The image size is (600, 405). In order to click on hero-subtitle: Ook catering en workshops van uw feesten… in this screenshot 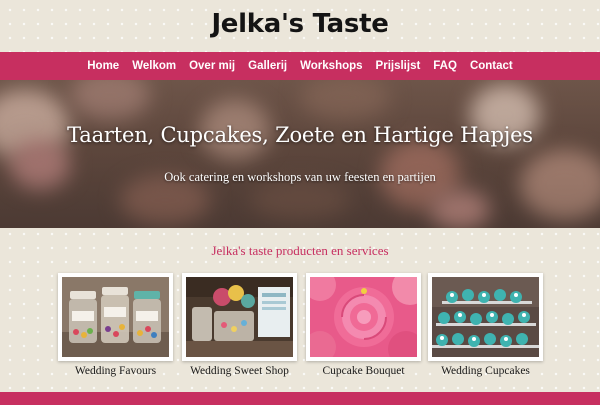, I will do `click(300, 177)`.